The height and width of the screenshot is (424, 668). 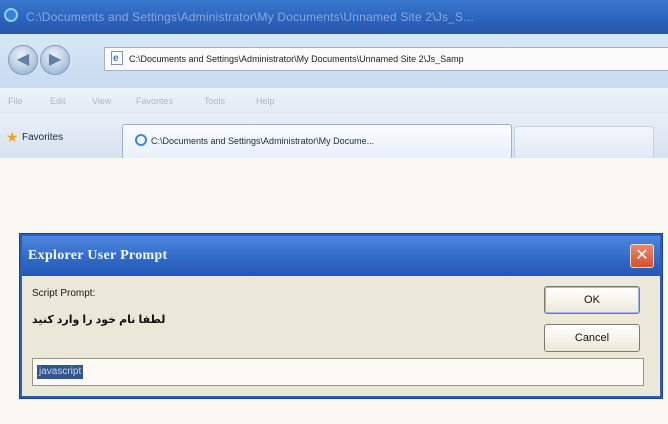 I want to click on prompt-input: javascript, so click(x=338, y=372).